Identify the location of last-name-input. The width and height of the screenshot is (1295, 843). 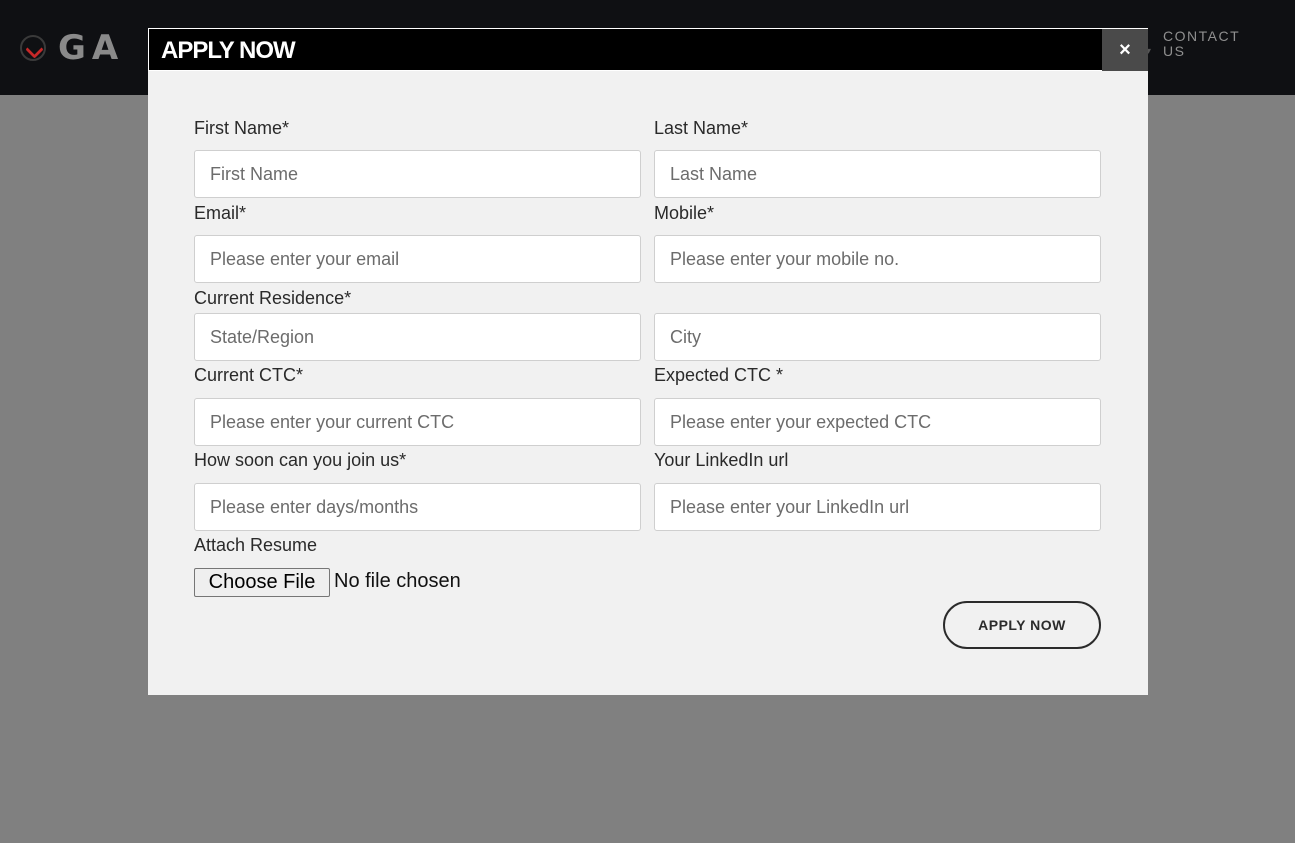
(877, 174).